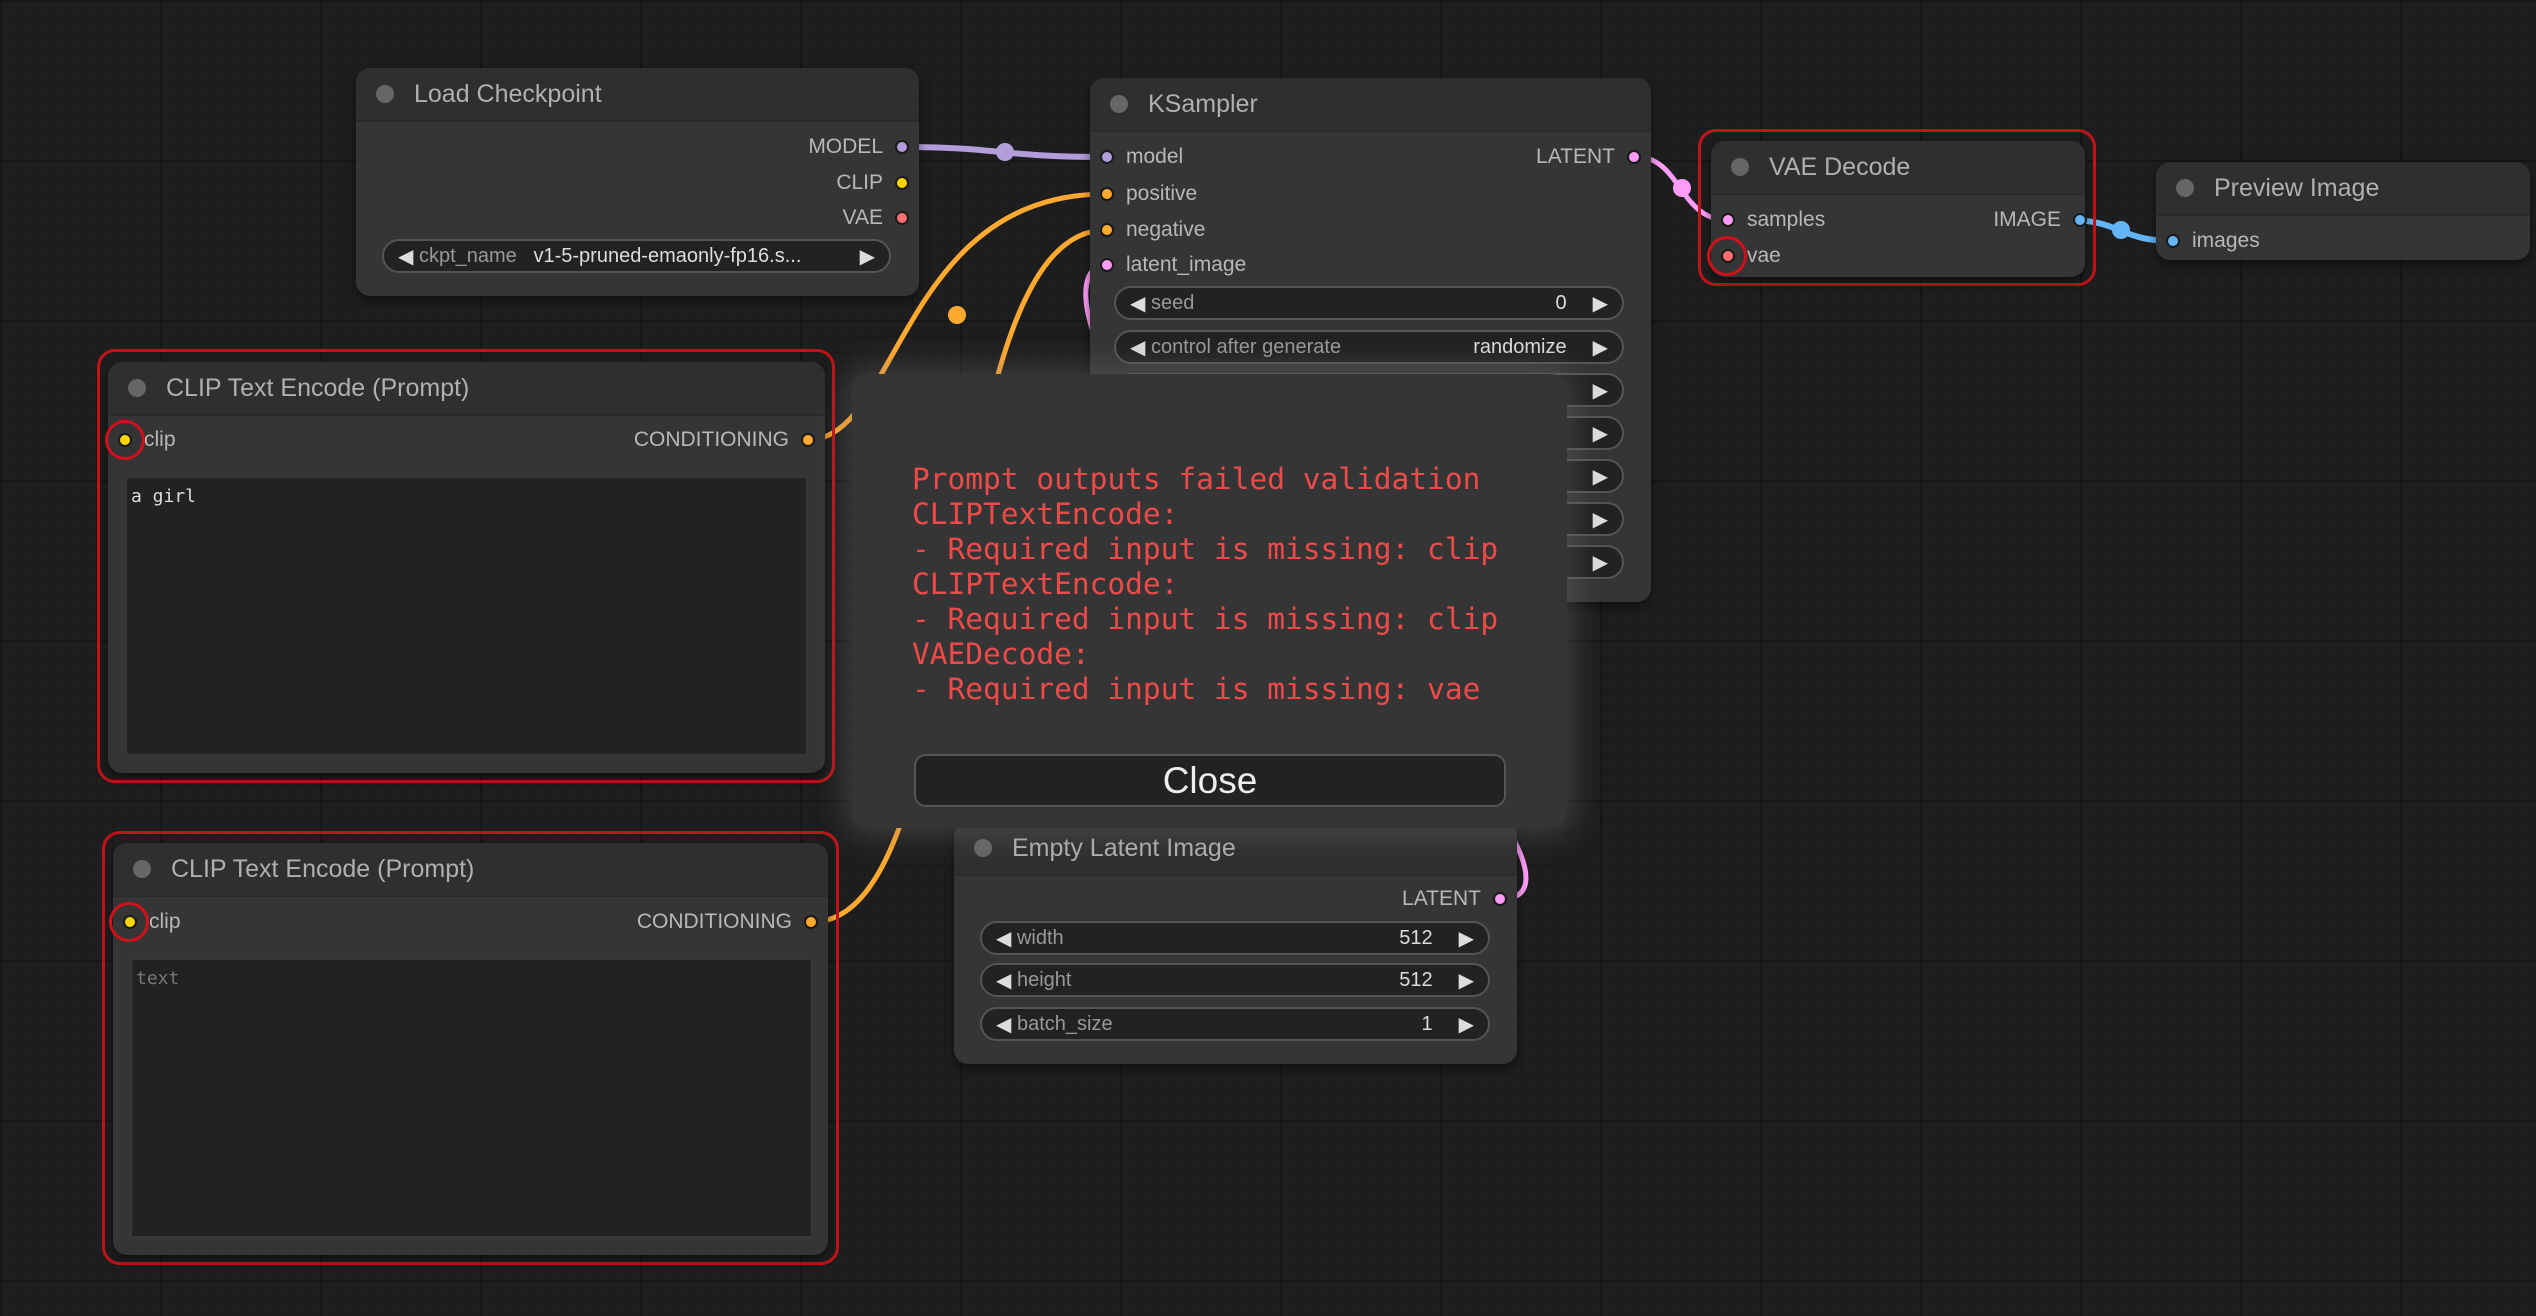 This screenshot has width=2536, height=1316. Describe the element at coordinates (872, 183) in the screenshot. I see `output-clip: CLIP` at that location.